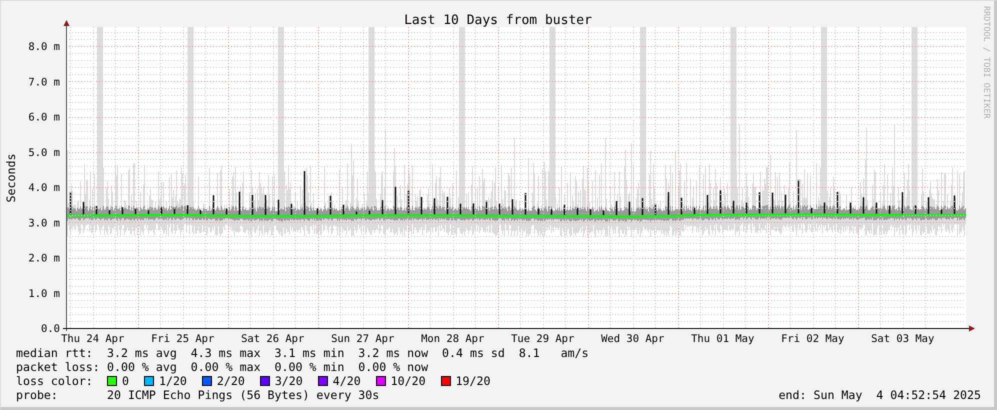 The width and height of the screenshot is (997, 410). Describe the element at coordinates (44, 294) in the screenshot. I see `axis-tick-label: 1.0 m` at that location.